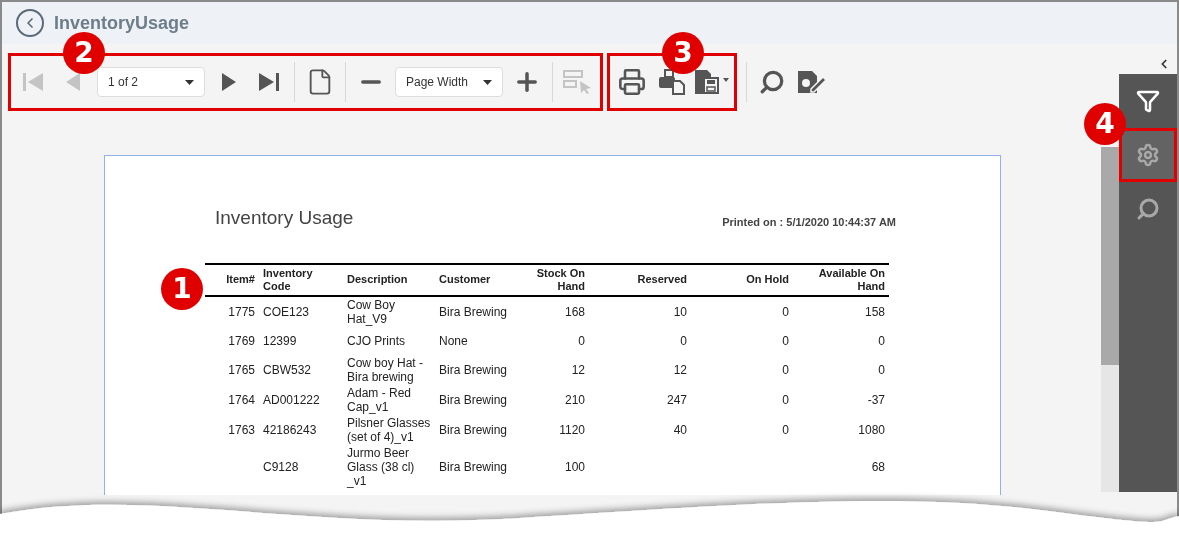  What do you see at coordinates (453, 341) in the screenshot?
I see `table-cell-text: None` at bounding box center [453, 341].